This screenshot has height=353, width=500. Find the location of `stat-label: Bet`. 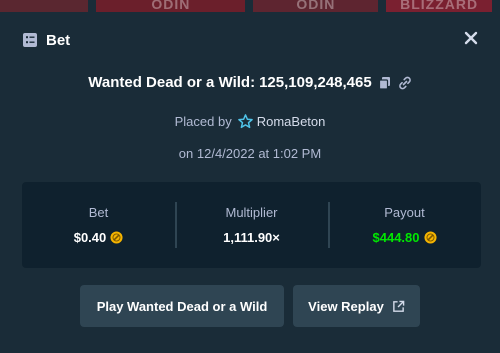

stat-label: Bet is located at coordinates (98, 212).